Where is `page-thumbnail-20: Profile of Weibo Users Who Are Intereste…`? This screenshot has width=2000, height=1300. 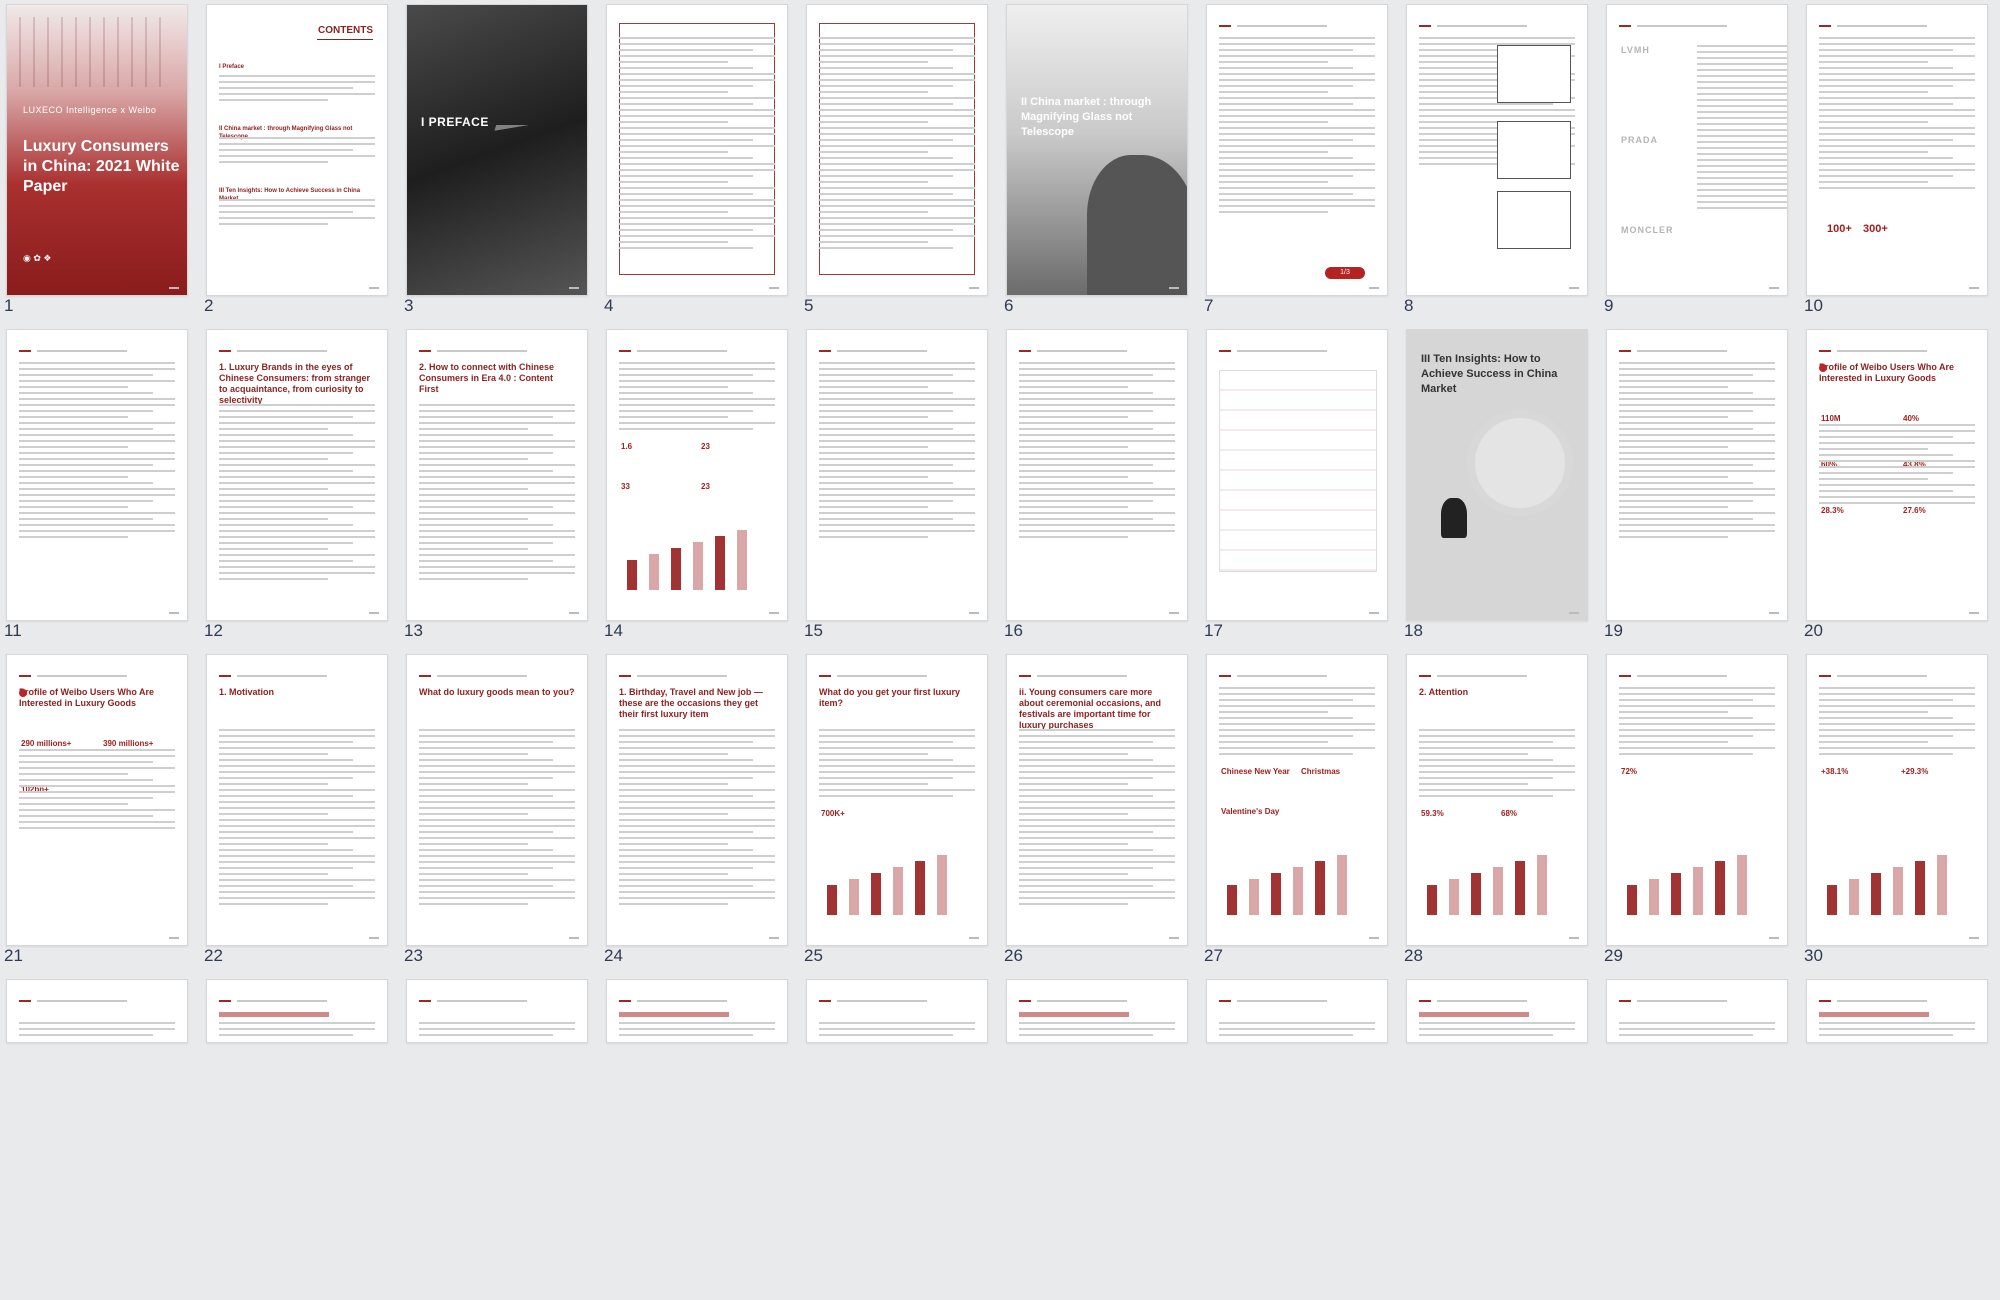 page-thumbnail-20: Profile of Weibo Users Who Are Intereste… is located at coordinates (1897, 475).